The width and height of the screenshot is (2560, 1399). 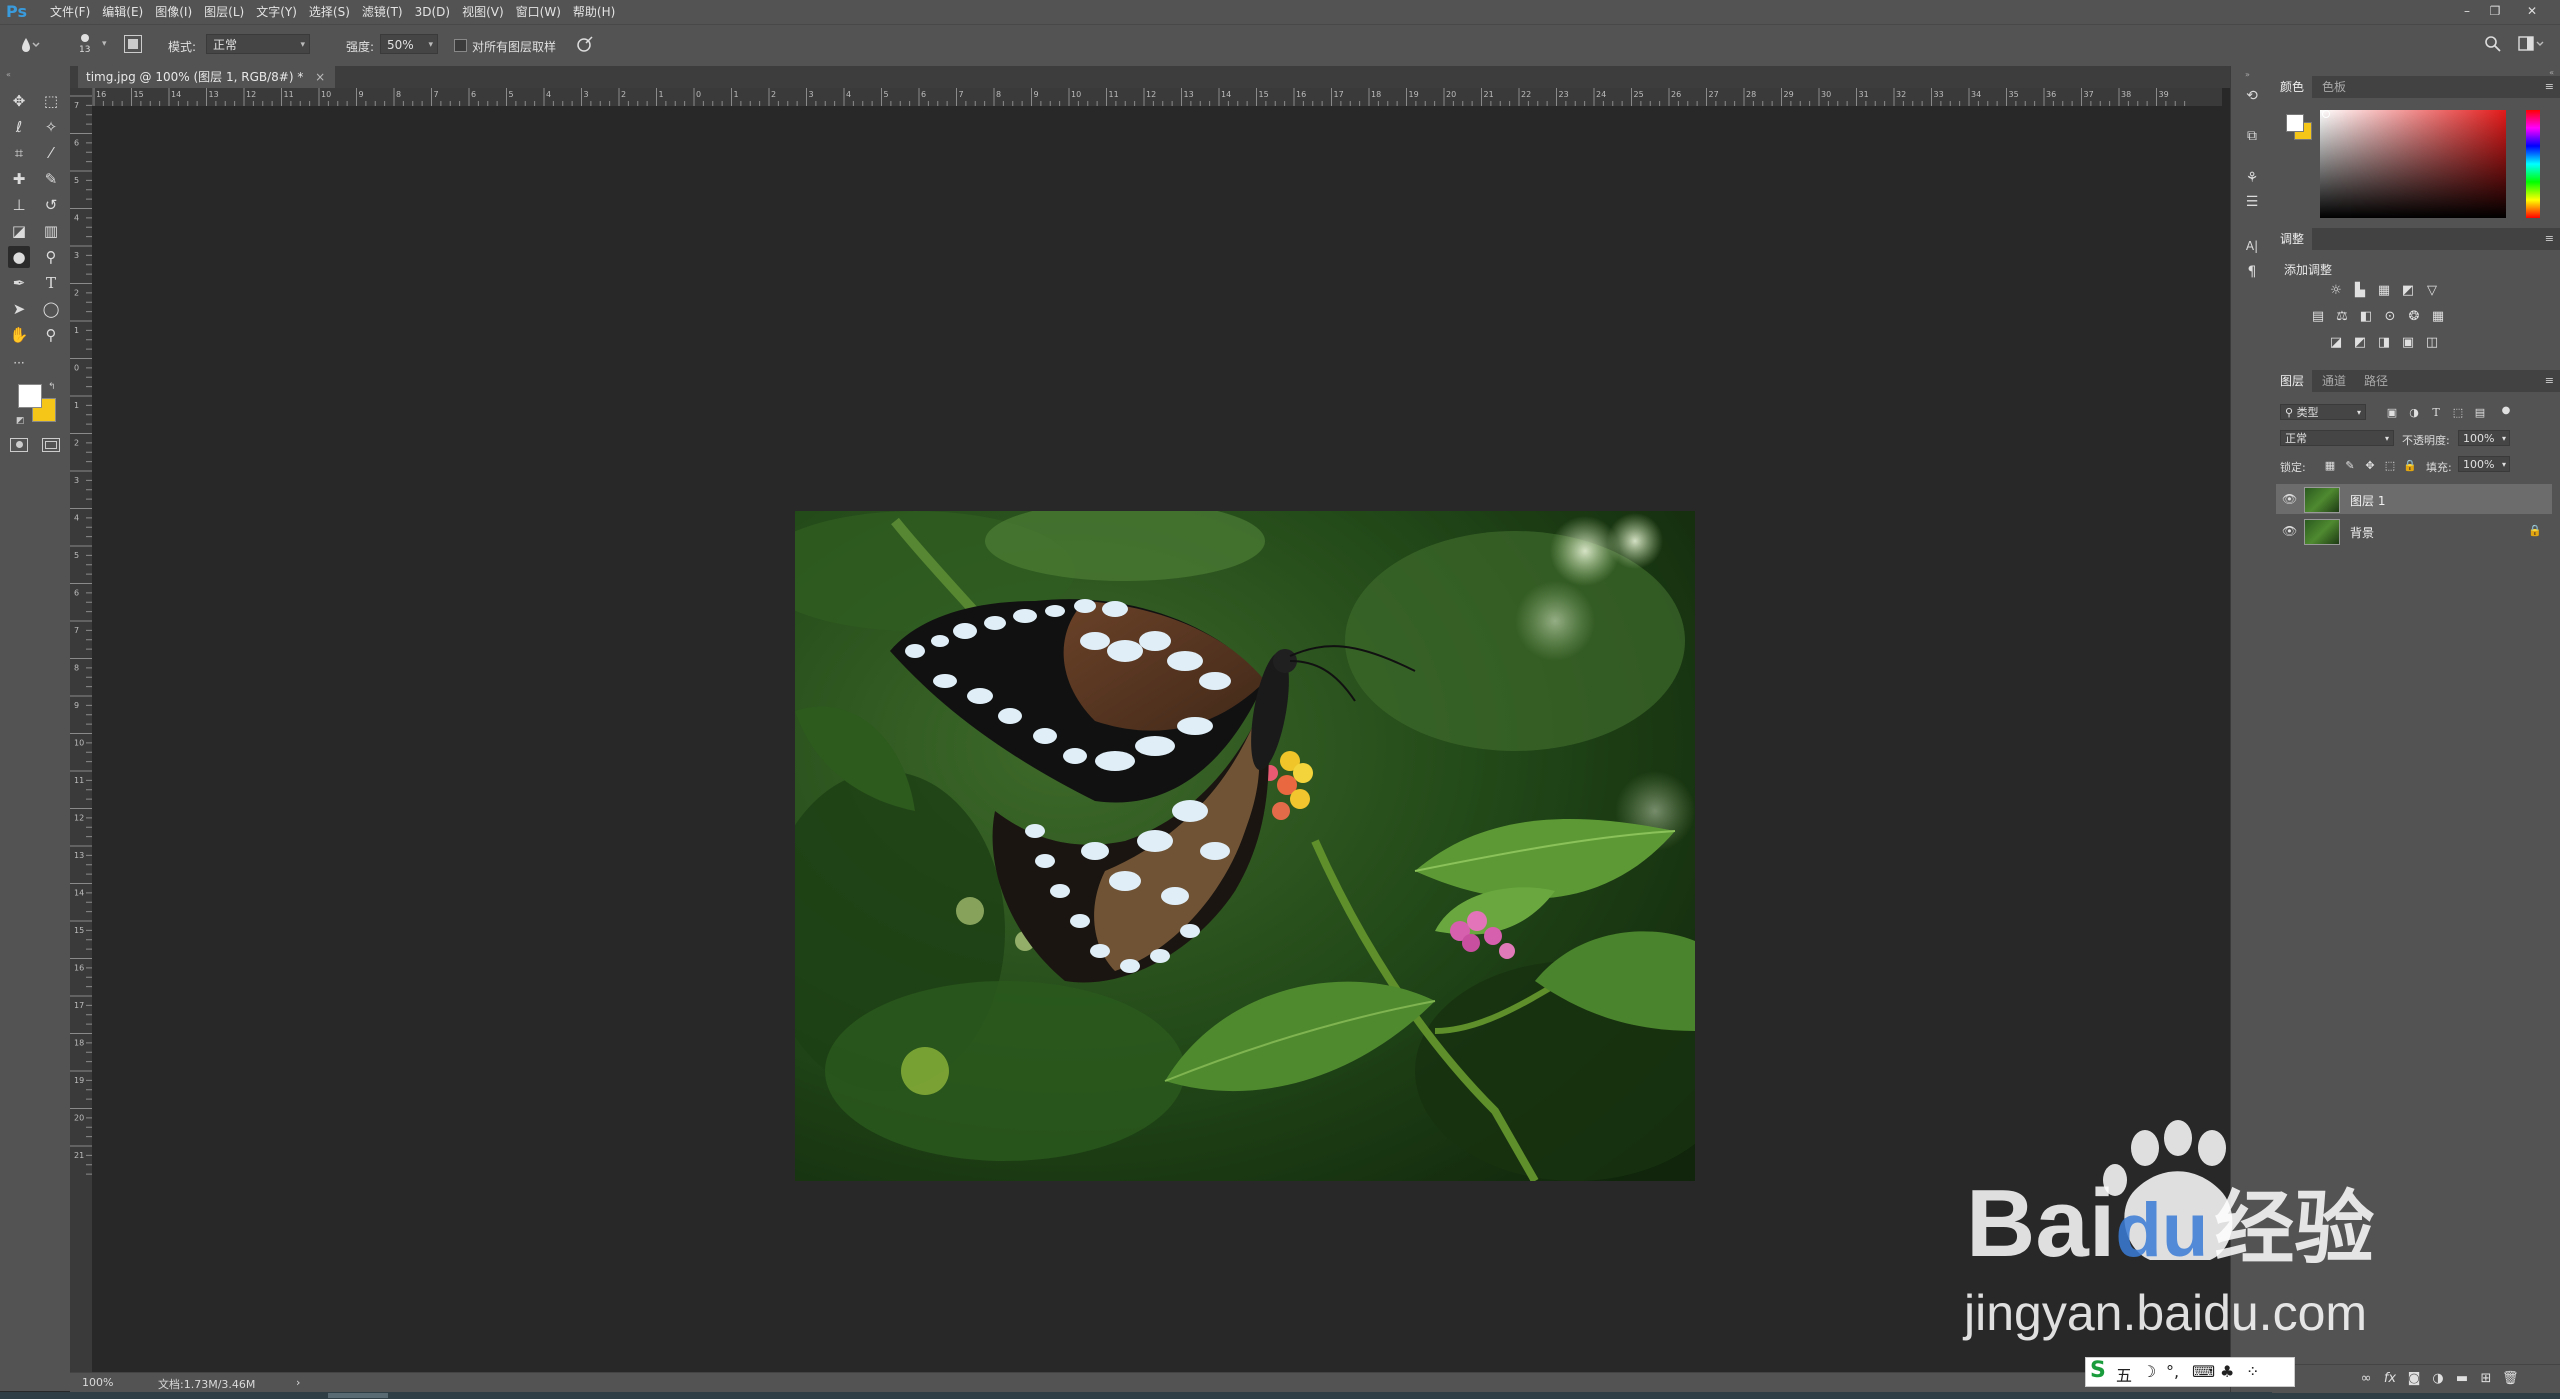 I want to click on crop-tool-icon: ⌗, so click(x=19, y=153).